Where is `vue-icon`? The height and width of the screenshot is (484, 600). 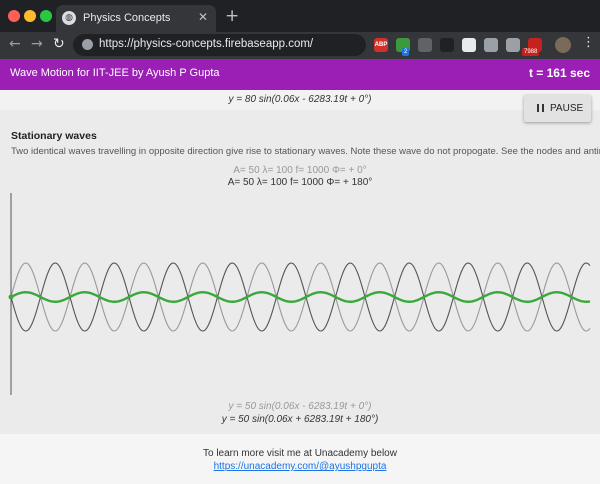 vue-icon is located at coordinates (513, 45).